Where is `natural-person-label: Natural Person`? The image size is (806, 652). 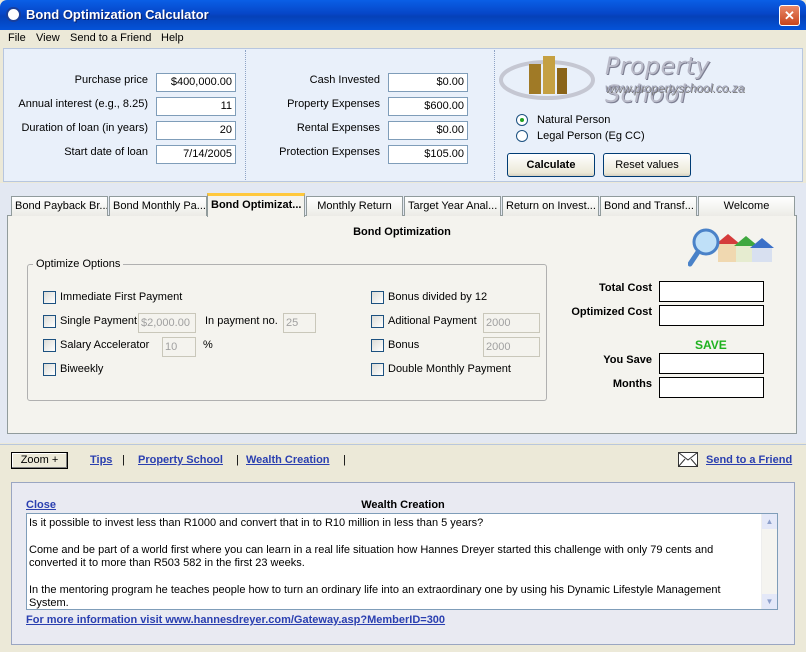
natural-person-label: Natural Person is located at coordinates (574, 120).